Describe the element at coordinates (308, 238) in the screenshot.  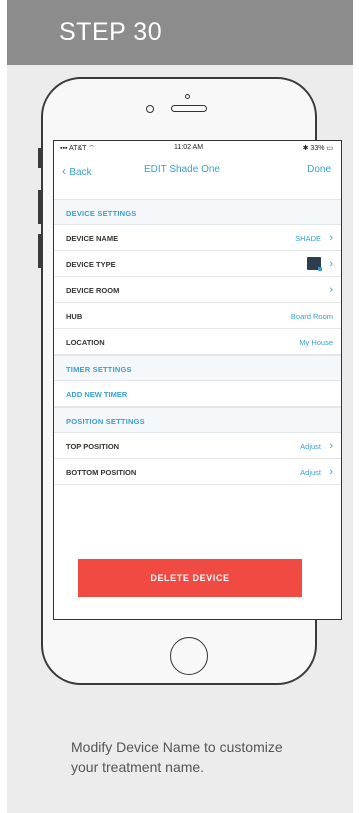
I see `row-value: SHADE` at that location.